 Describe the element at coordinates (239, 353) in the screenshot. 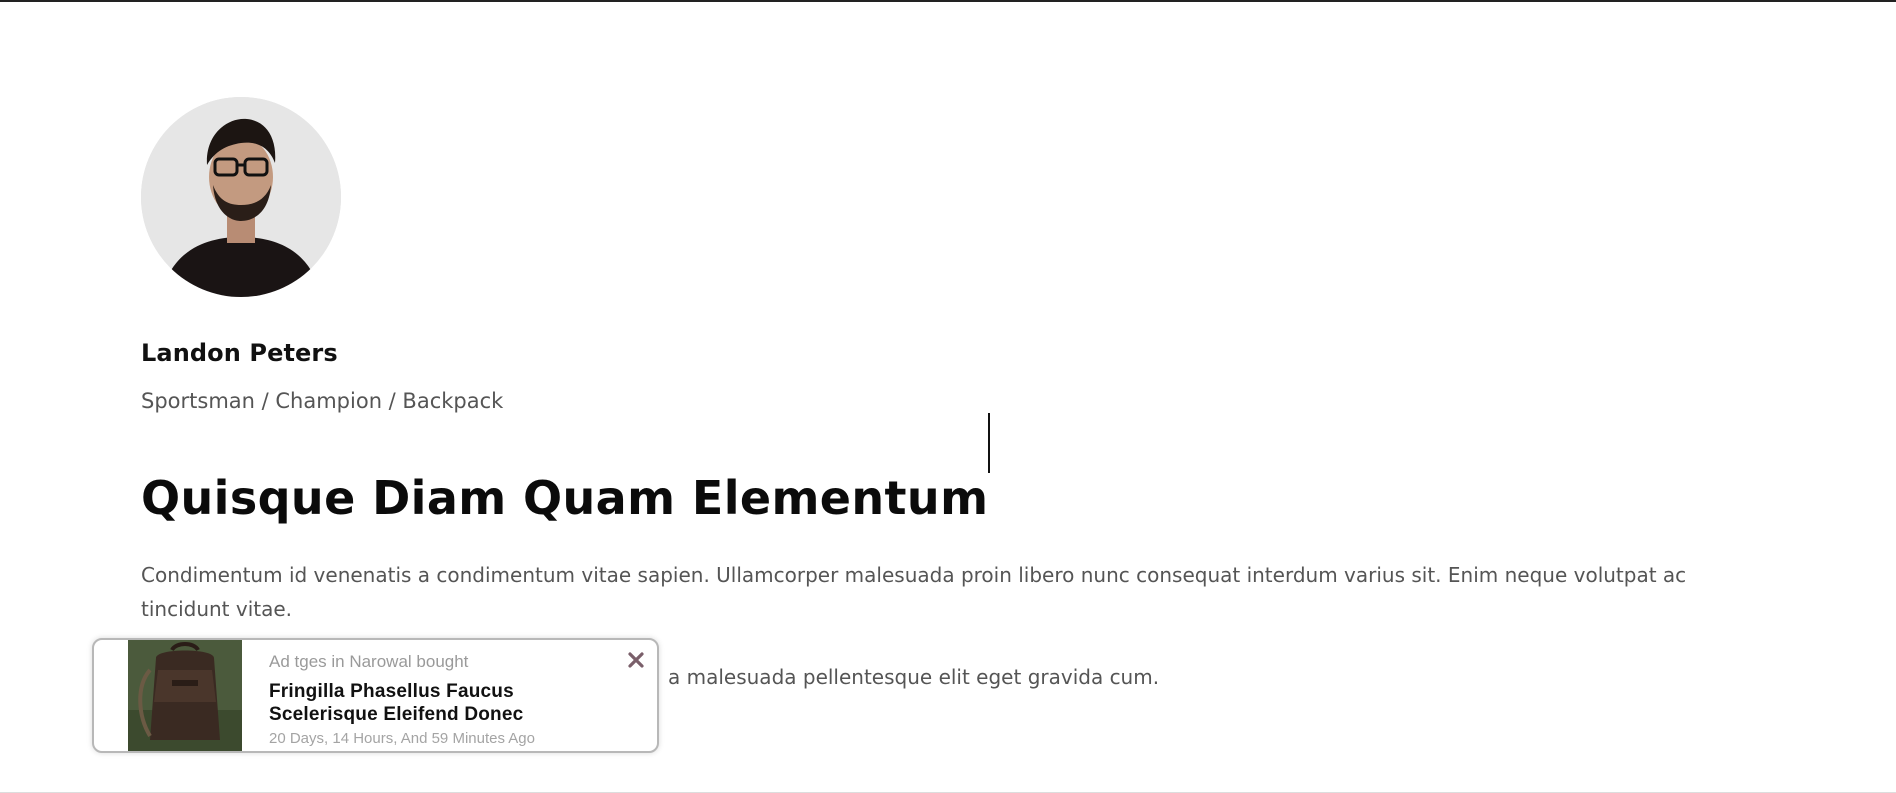

I see `author-name: Landon Peters` at that location.